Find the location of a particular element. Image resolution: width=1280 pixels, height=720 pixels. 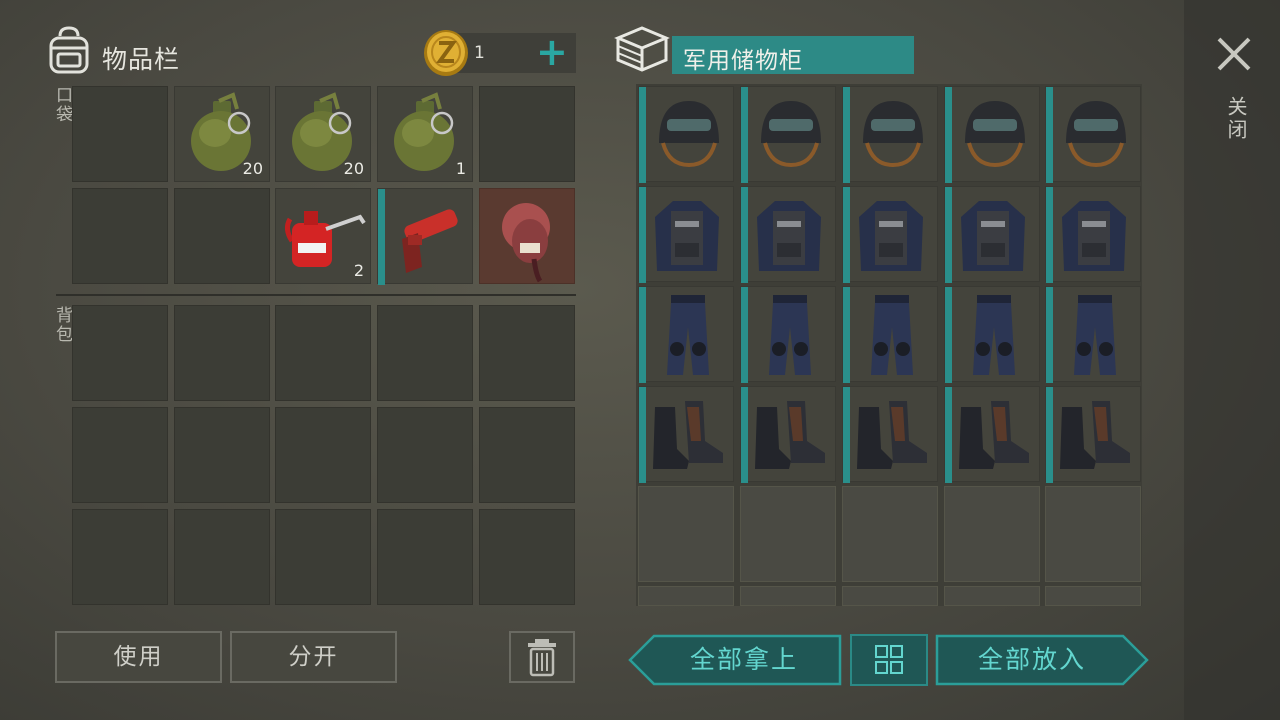

trash-icon is located at coordinates (542, 658).